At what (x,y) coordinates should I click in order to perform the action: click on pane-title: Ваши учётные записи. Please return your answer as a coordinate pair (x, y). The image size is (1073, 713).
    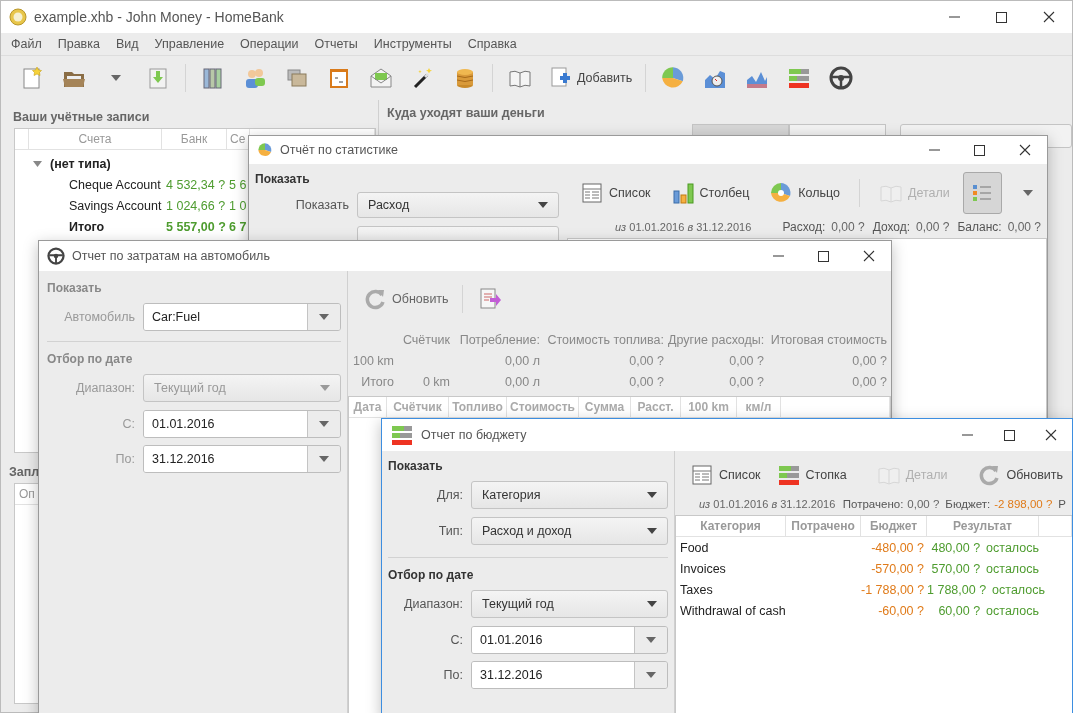
    Looking at the image, I should click on (81, 117).